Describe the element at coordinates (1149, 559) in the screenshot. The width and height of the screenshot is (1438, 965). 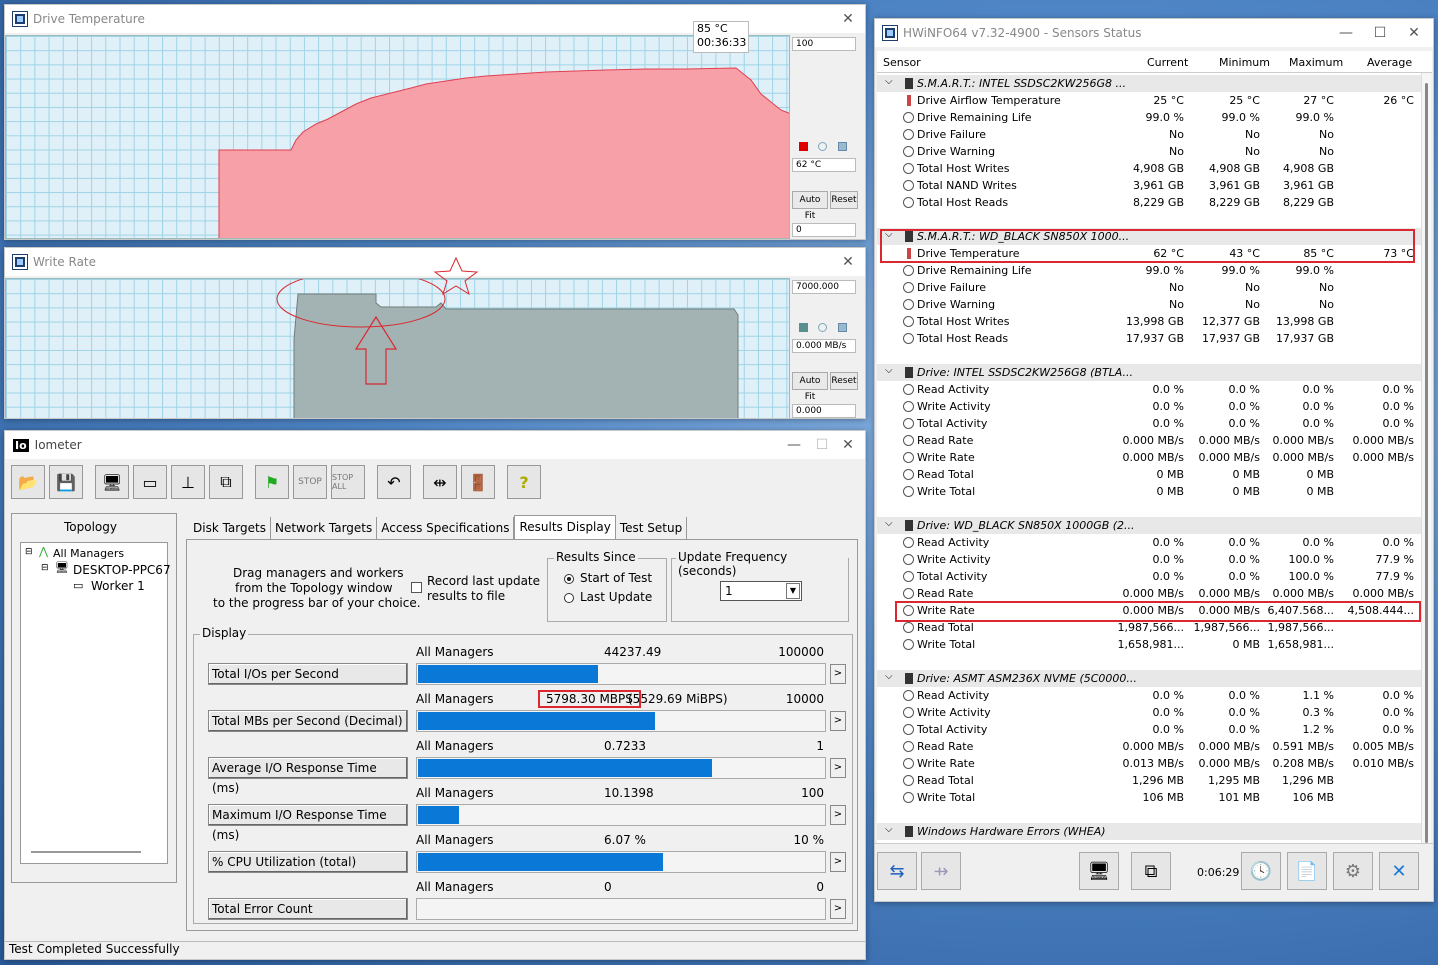
I see `sensor-row: Write Activity 0.0 % 0.0 % 100.0 % 77.9 %` at that location.